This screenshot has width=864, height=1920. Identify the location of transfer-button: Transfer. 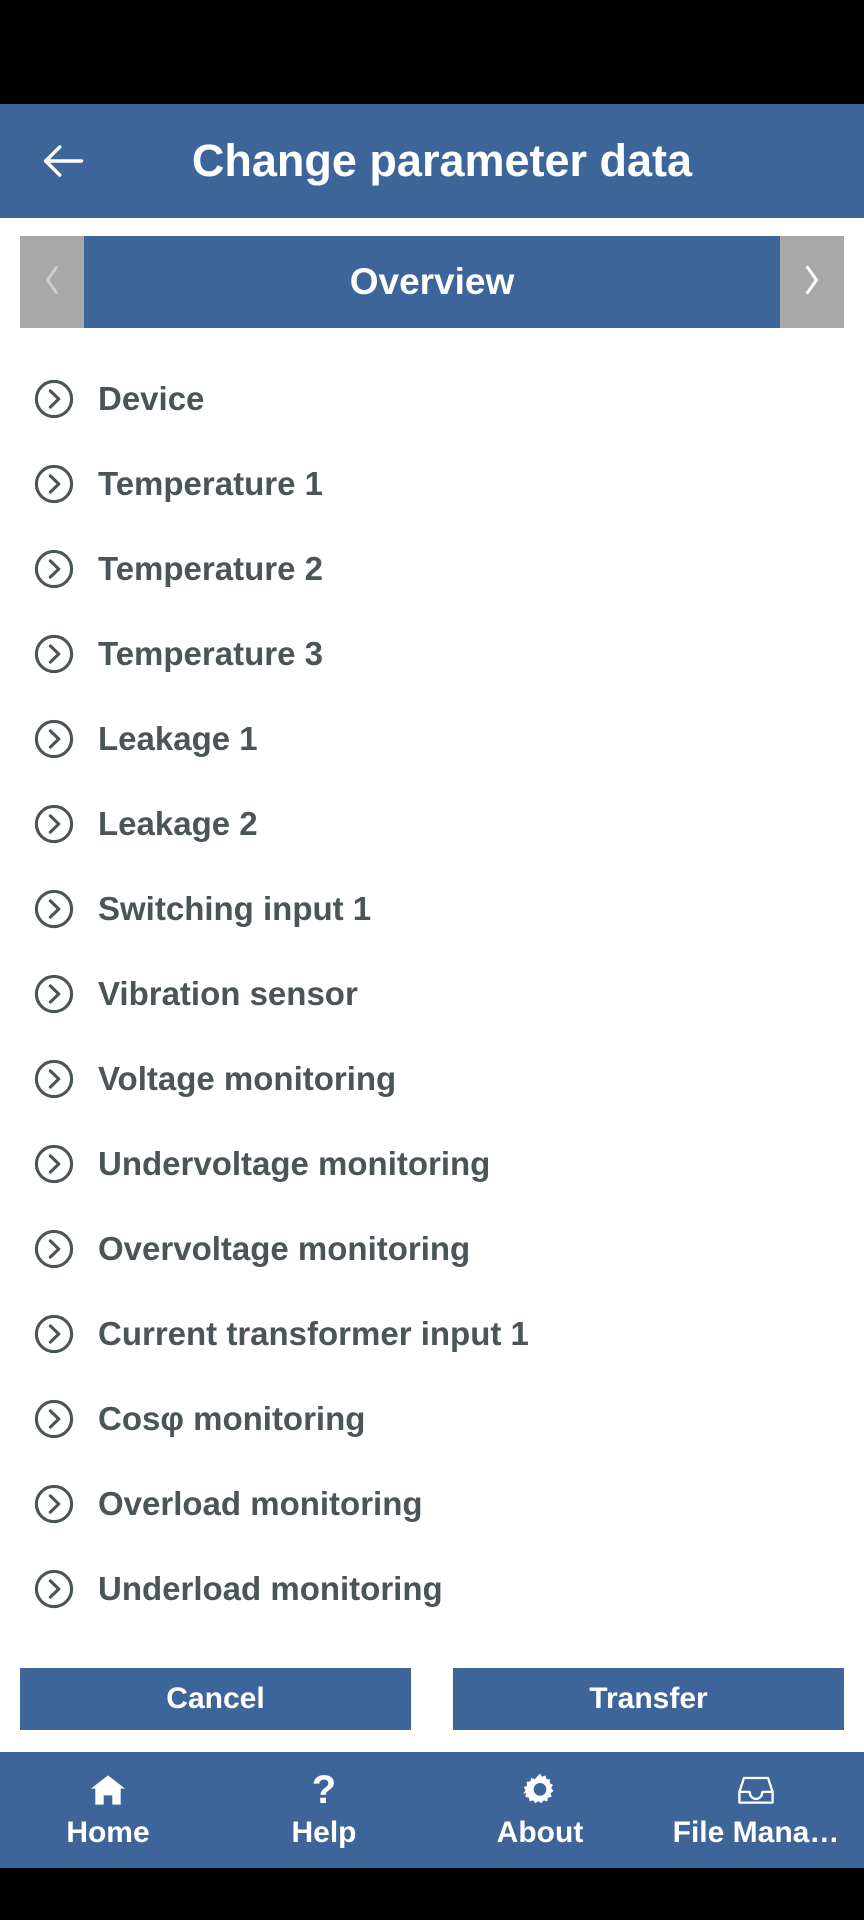
(648, 1699).